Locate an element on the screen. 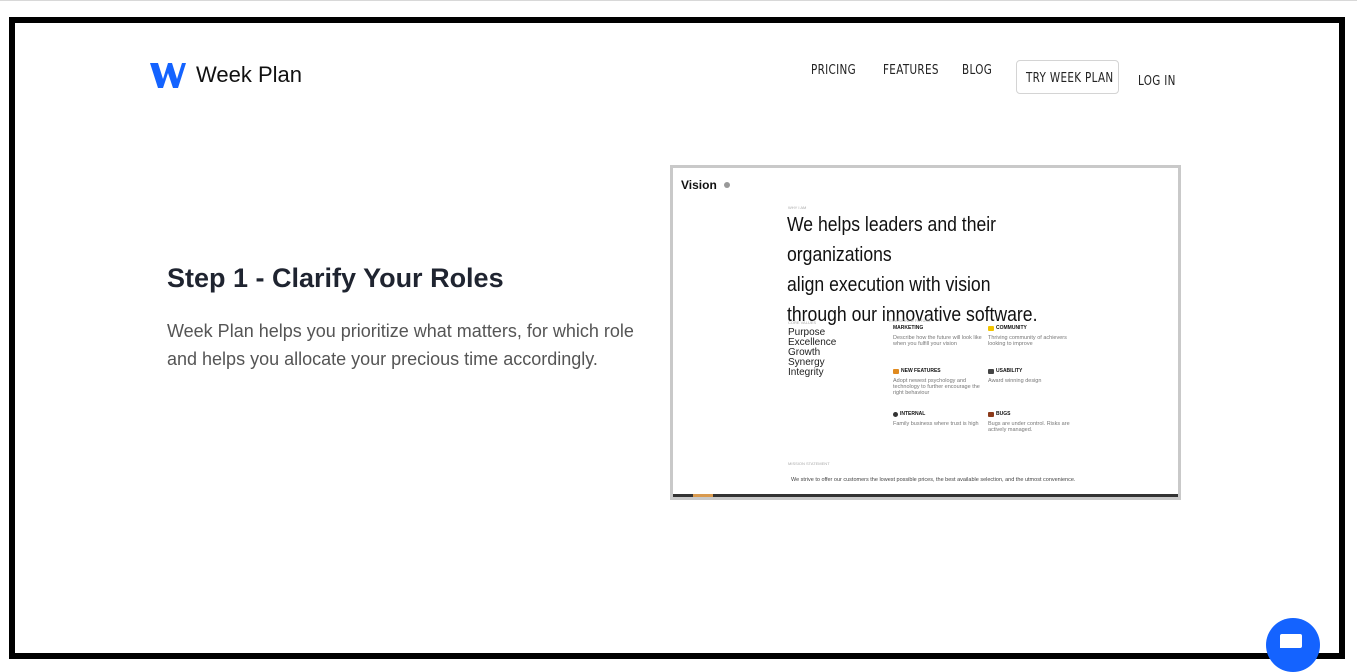 This screenshot has height=672, width=1357. heart-icon is located at coordinates (991, 328).